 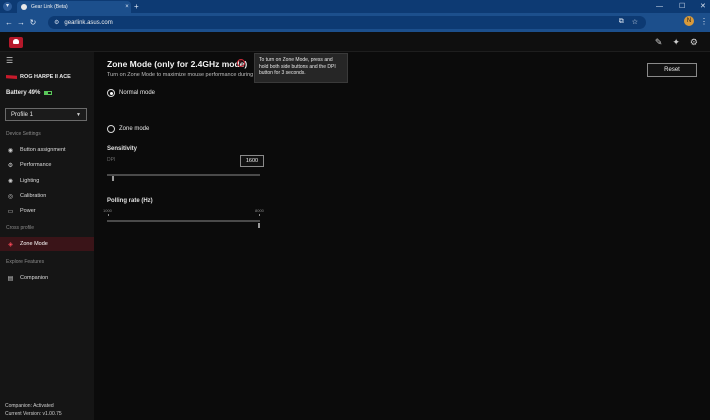 What do you see at coordinates (282, 73) in the screenshot?
I see `tooltip-line: button for 3 seconds.` at bounding box center [282, 73].